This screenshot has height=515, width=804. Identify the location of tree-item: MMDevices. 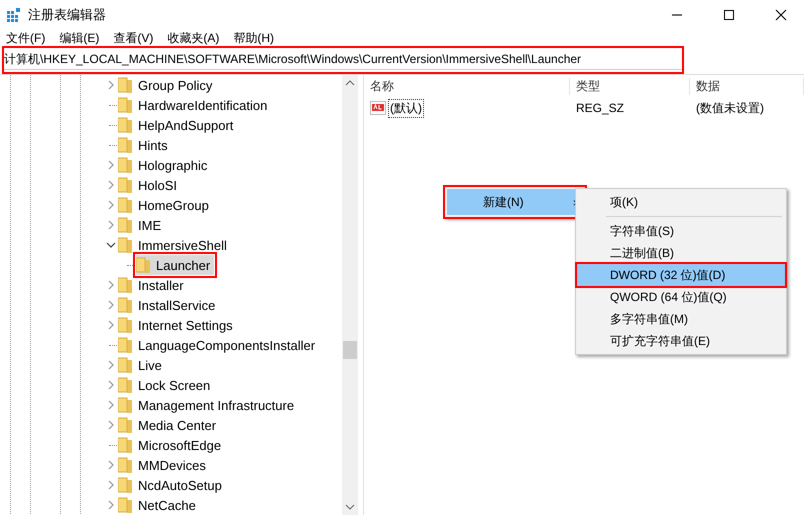
(164, 465).